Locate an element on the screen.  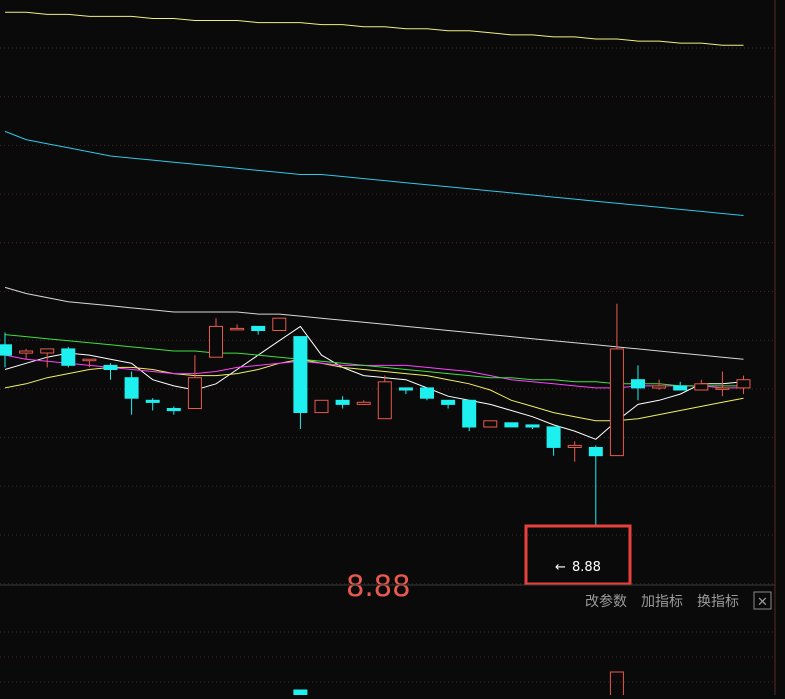
lower-indicator-pane is located at coordinates (458, 685).